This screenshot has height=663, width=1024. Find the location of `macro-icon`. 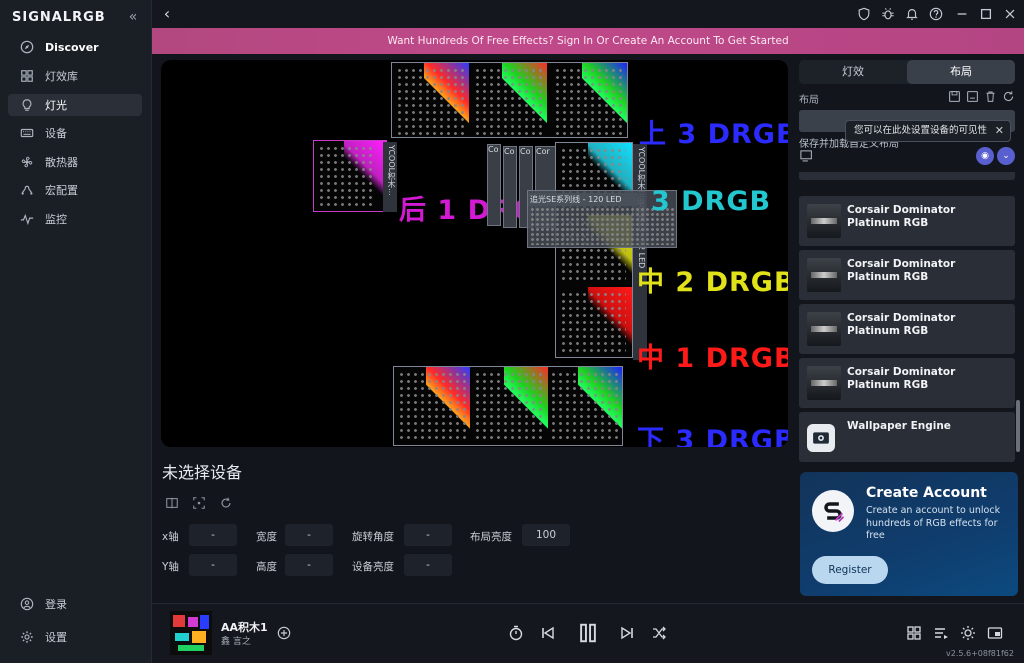

macro-icon is located at coordinates (27, 190).